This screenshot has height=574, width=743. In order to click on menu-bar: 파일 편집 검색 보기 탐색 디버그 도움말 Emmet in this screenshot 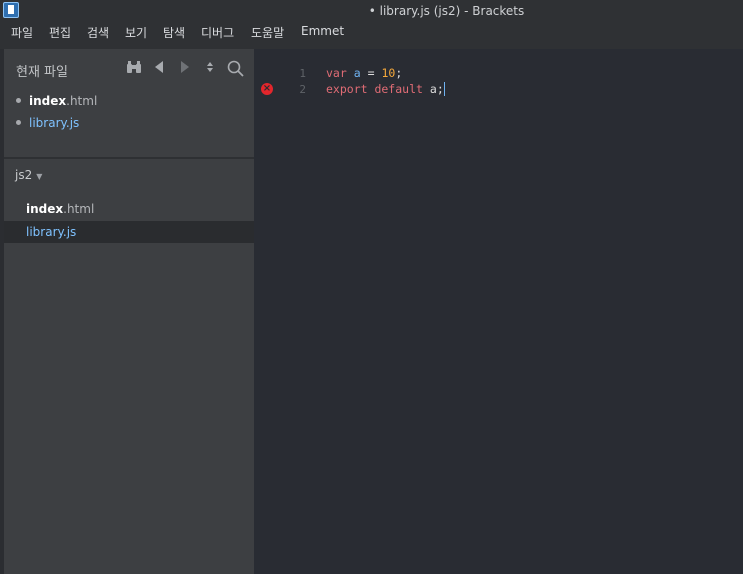, I will do `click(371, 35)`.